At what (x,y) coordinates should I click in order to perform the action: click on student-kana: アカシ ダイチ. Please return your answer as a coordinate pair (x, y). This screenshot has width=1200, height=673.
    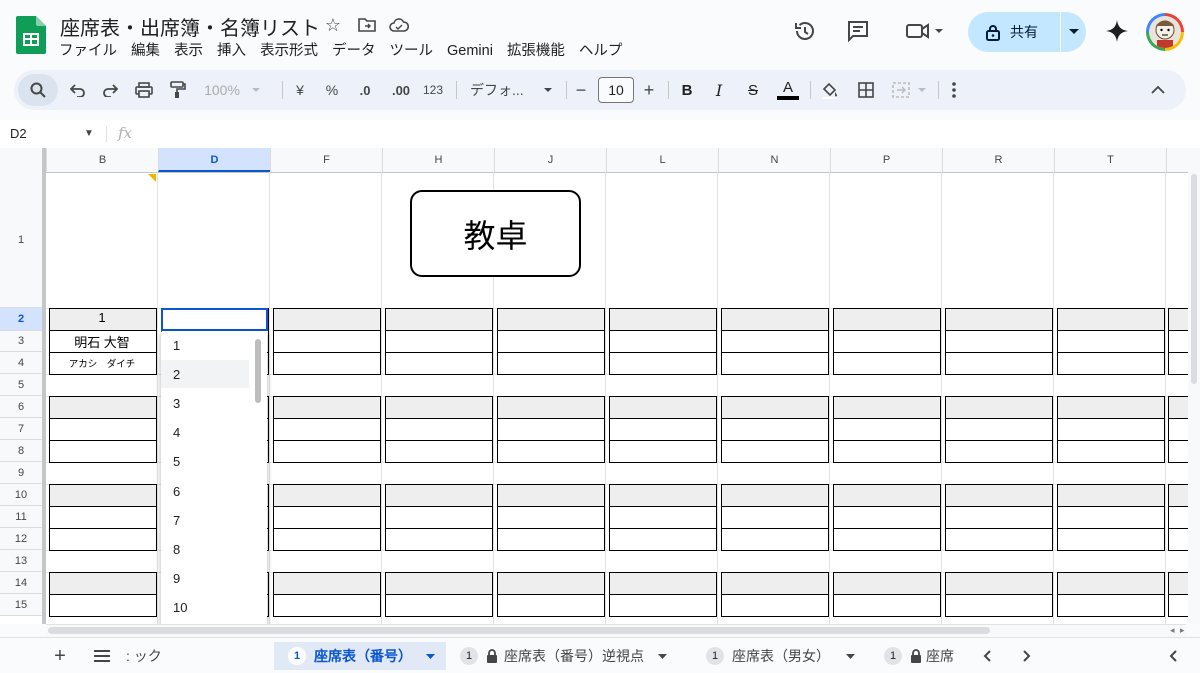
    Looking at the image, I should click on (102, 363).